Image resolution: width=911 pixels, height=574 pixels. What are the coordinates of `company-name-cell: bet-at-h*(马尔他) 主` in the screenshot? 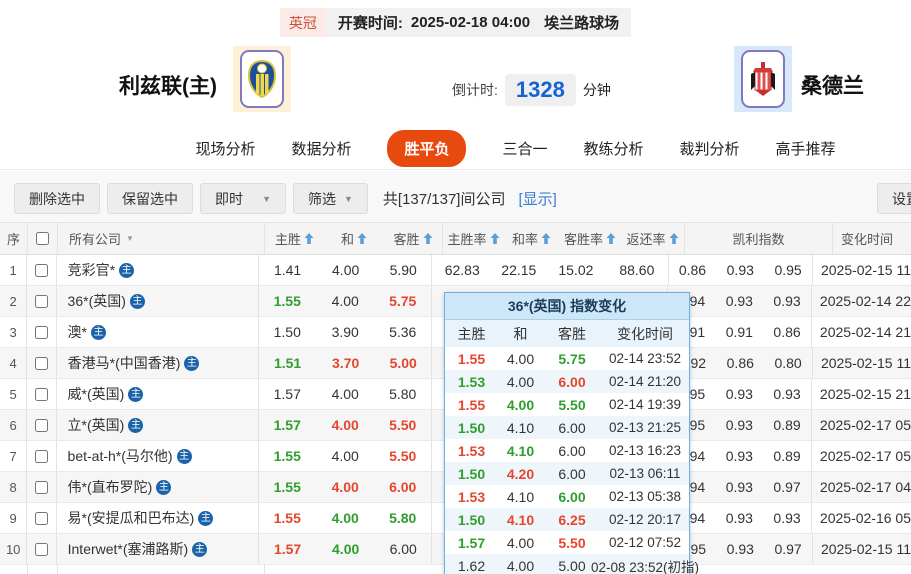 It's located at (158, 456).